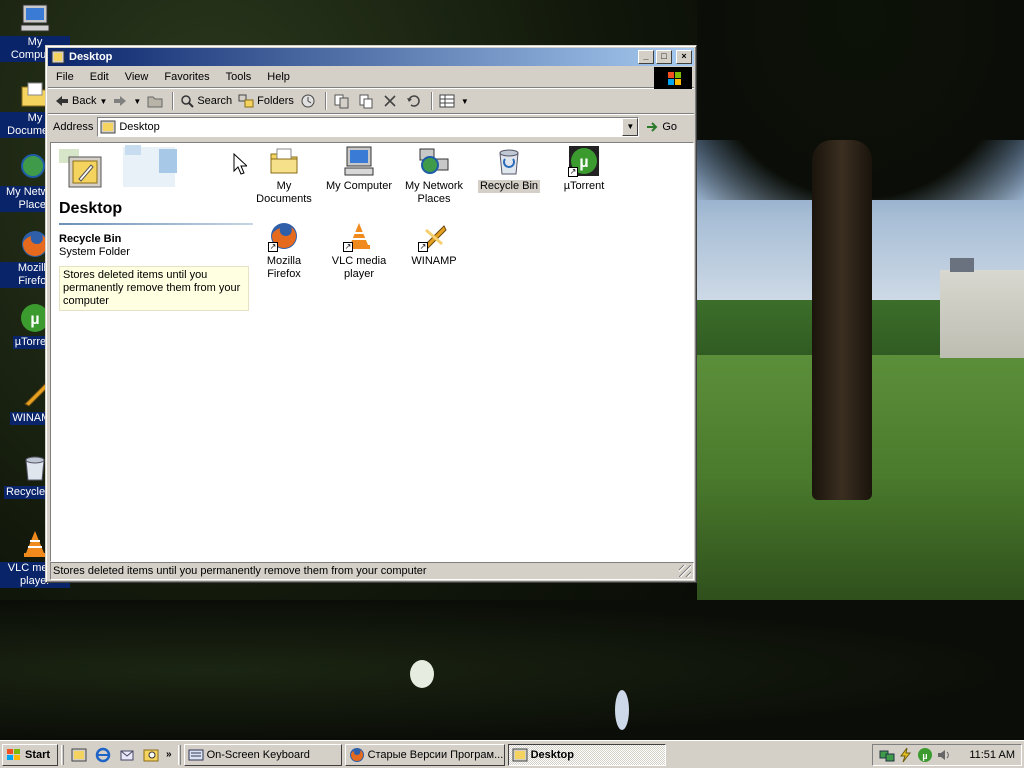  What do you see at coordinates (371, 57) in the screenshot?
I see `title-bar: Desktop _ □ ×` at bounding box center [371, 57].